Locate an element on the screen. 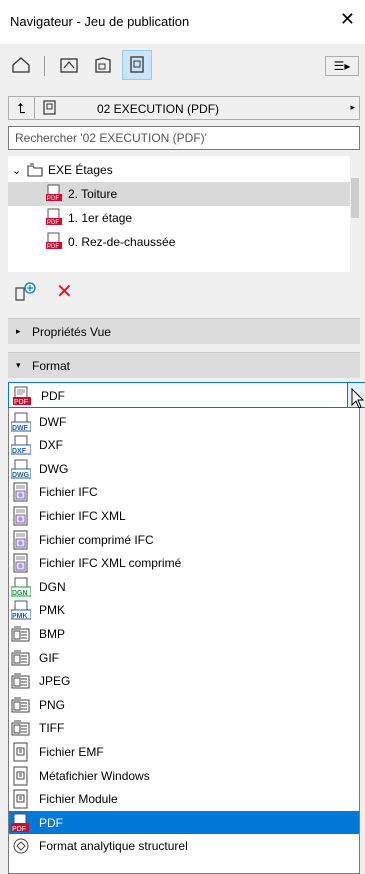 The height and width of the screenshot is (874, 365). publisher-sets-icon is located at coordinates (137, 64).